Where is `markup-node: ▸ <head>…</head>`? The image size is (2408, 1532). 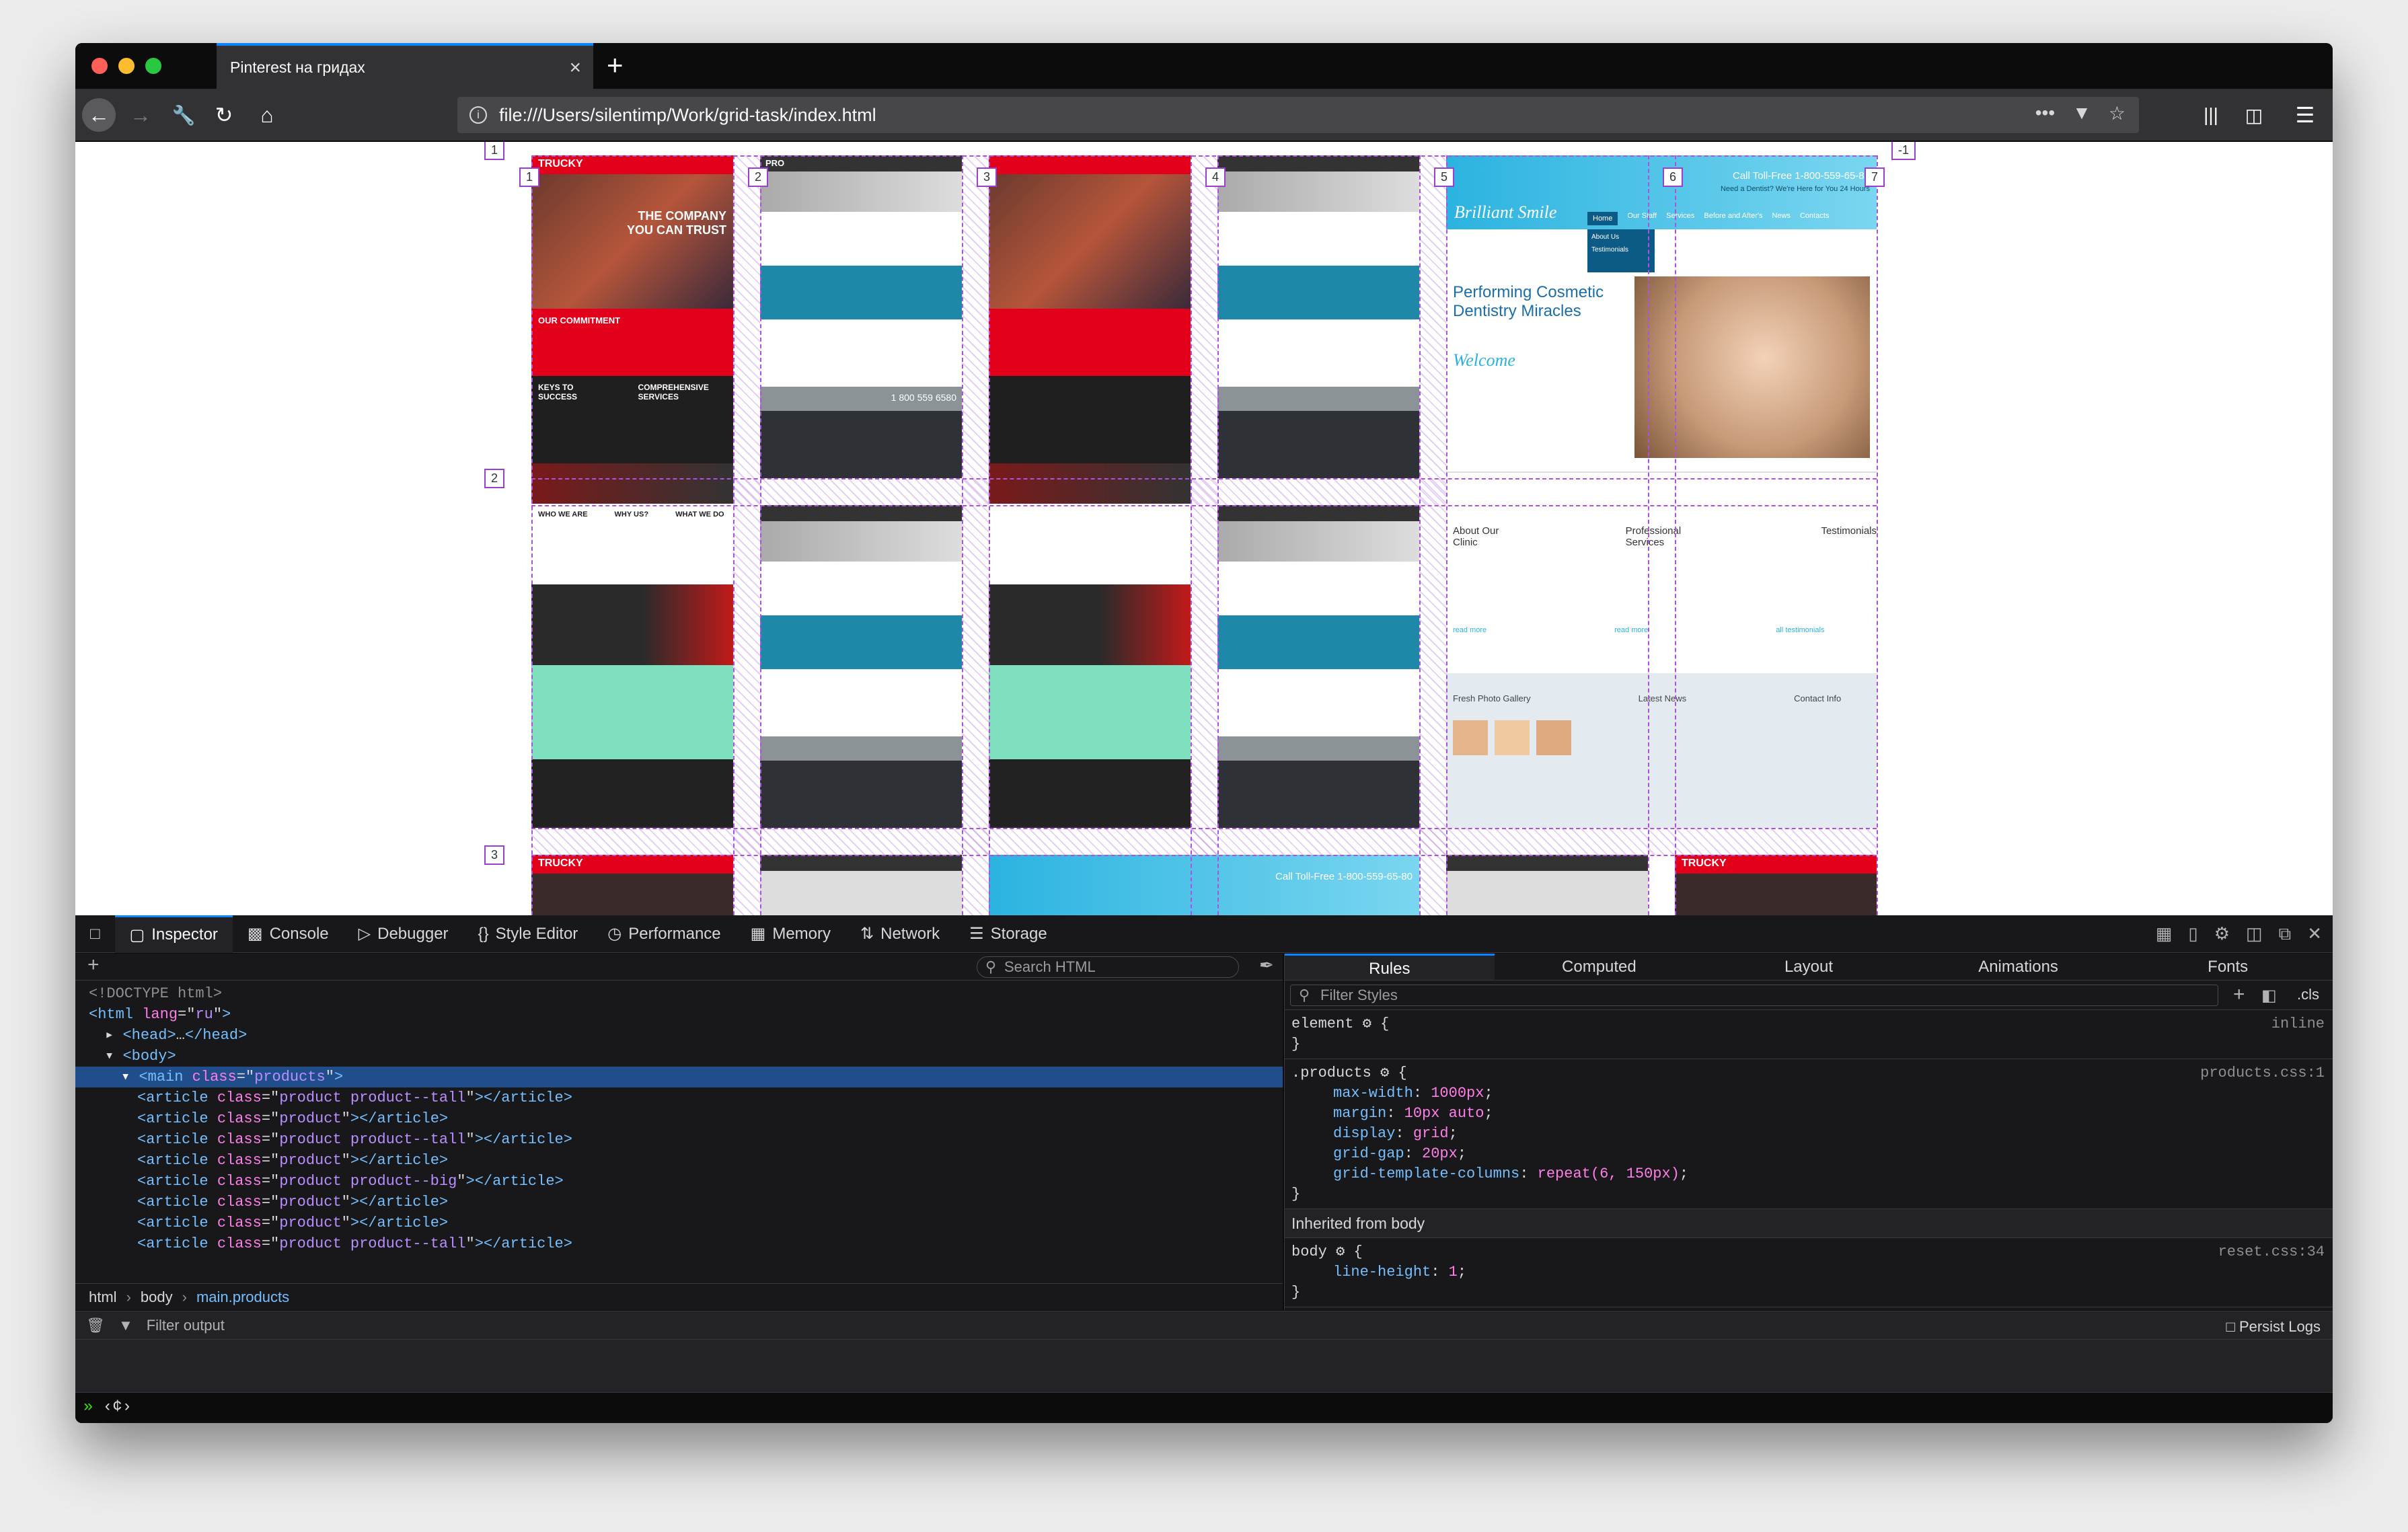 markup-node: ▸ <head>…</head> is located at coordinates (679, 1035).